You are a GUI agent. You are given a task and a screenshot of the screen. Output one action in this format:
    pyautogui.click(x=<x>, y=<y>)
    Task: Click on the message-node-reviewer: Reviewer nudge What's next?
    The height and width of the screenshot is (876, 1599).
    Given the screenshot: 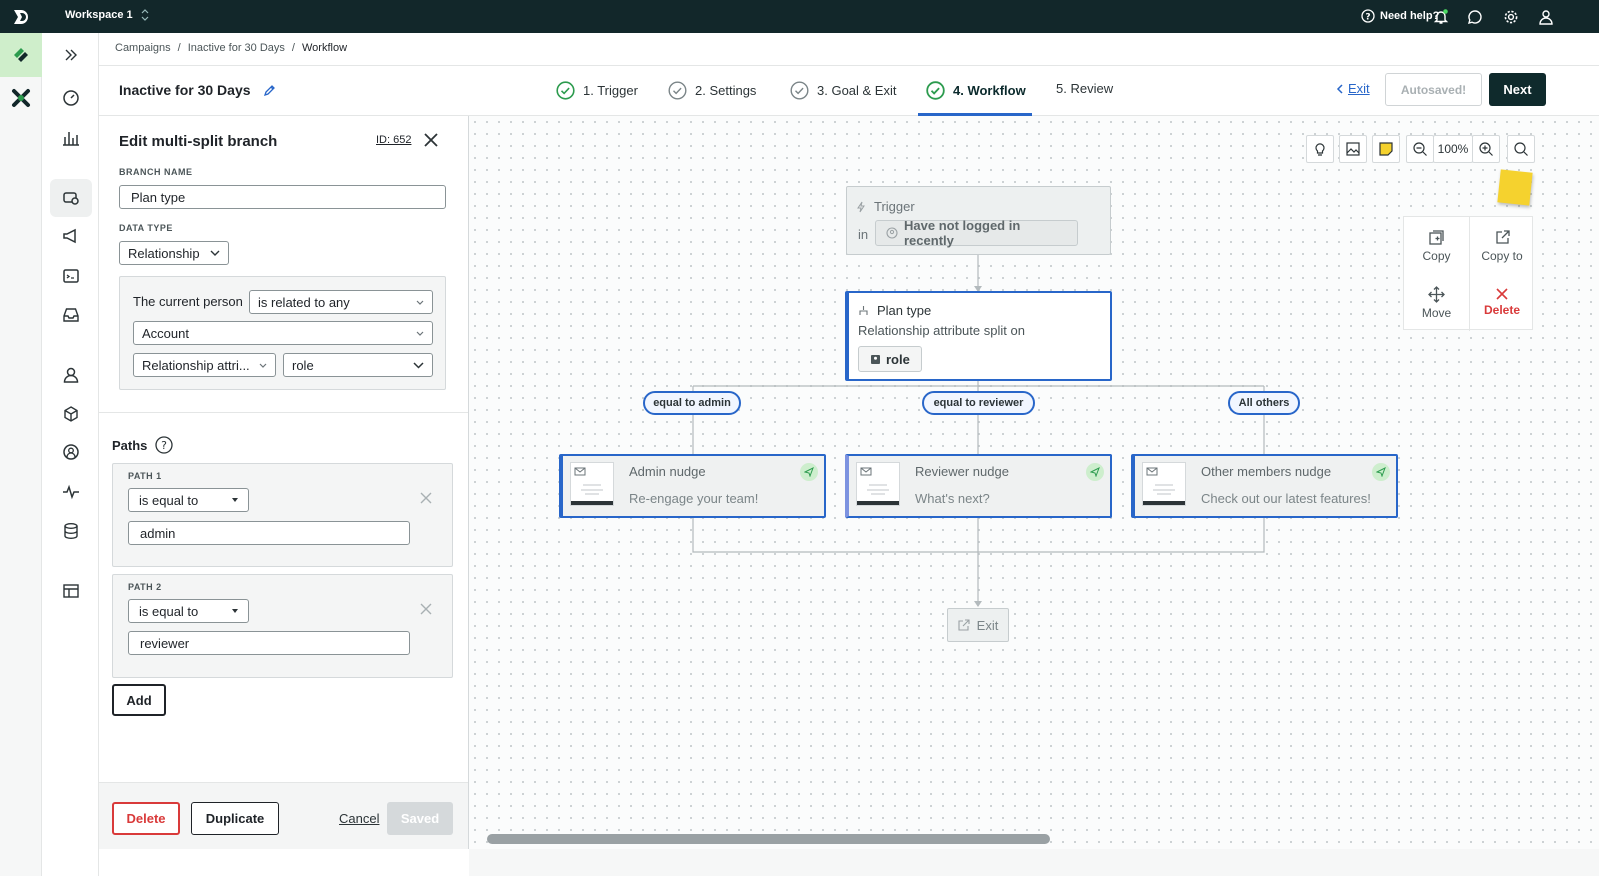 What is the action you would take?
    pyautogui.click(x=978, y=486)
    